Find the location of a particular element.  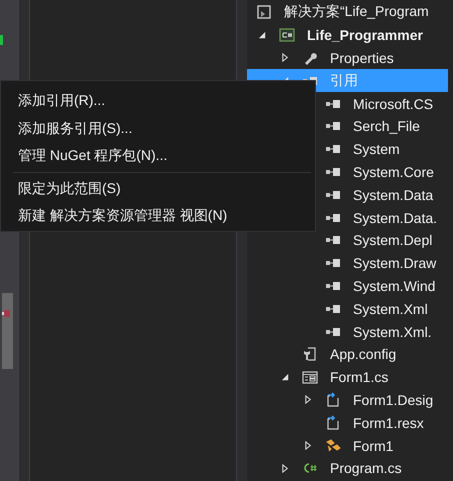

tree-item: System.Xml. is located at coordinates (347, 331).